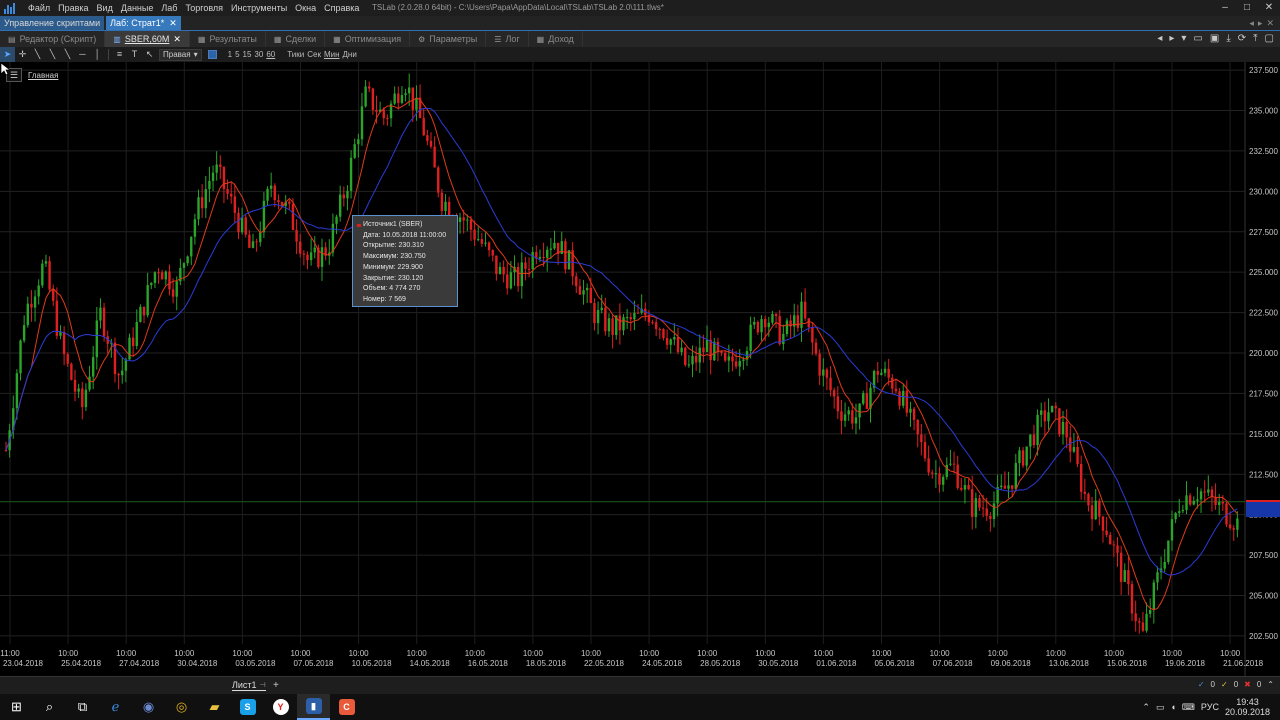  I want to click on x-tick-time: 10:00, so click(126, 653).